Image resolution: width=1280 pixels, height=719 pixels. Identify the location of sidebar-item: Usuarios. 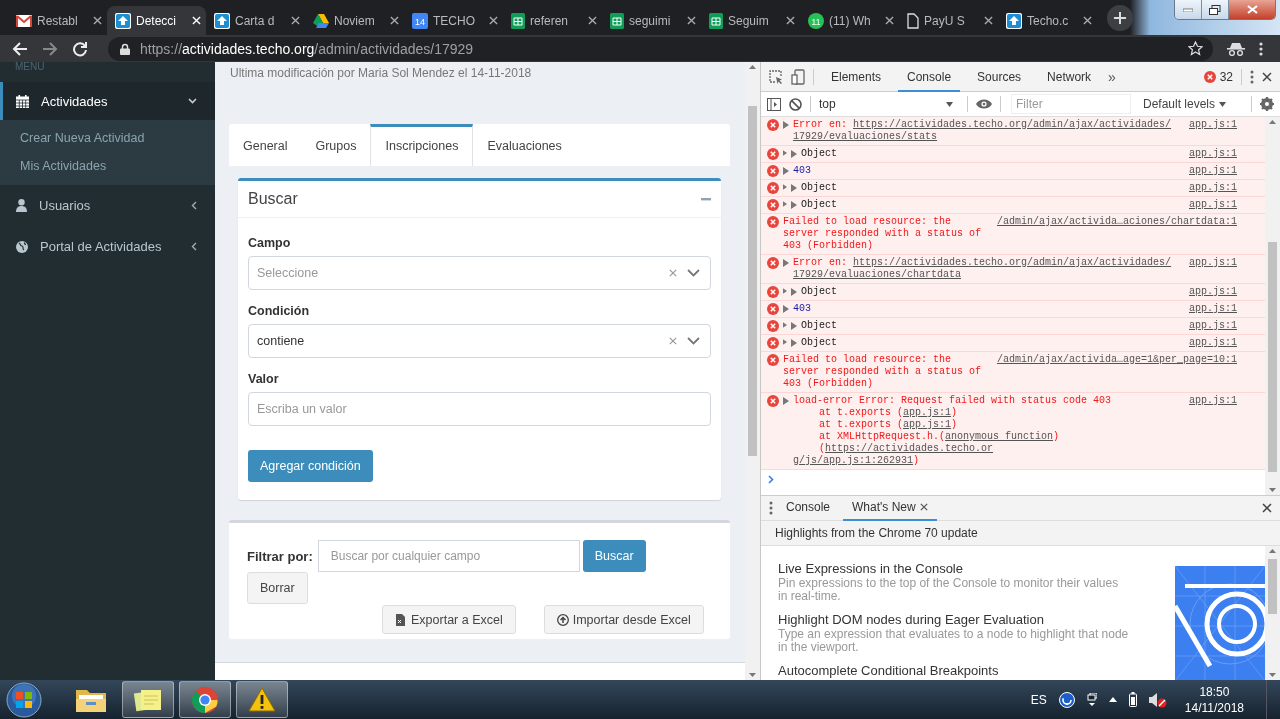
(107, 205).